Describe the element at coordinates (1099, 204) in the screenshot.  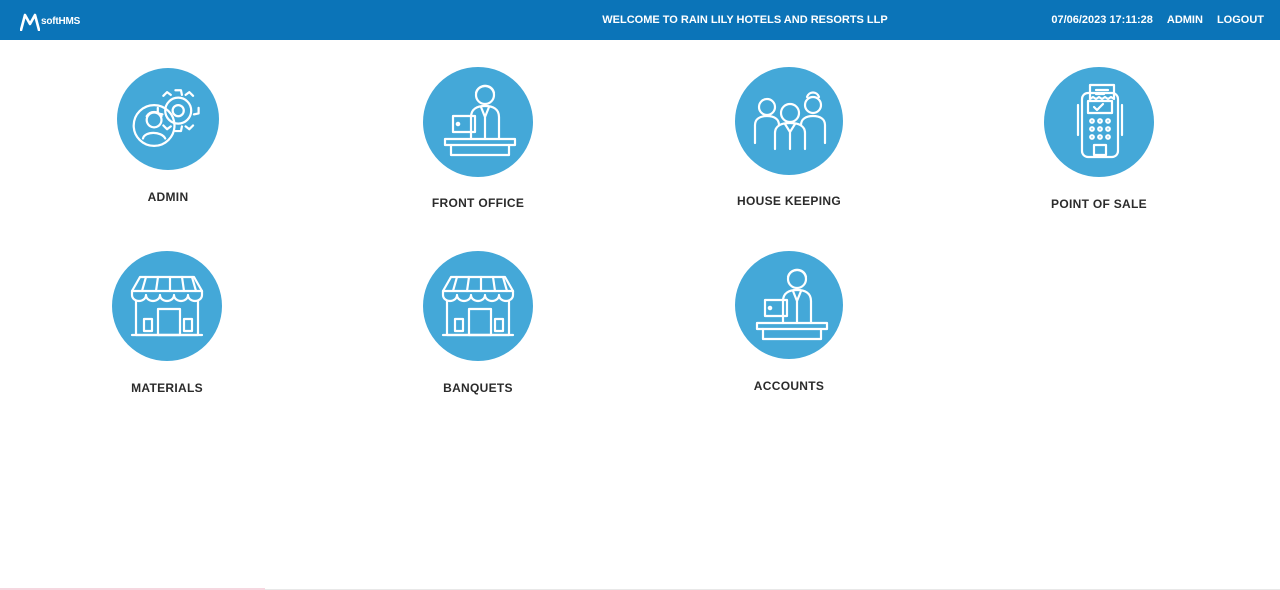
I see `module-label: POINT OF SALE` at that location.